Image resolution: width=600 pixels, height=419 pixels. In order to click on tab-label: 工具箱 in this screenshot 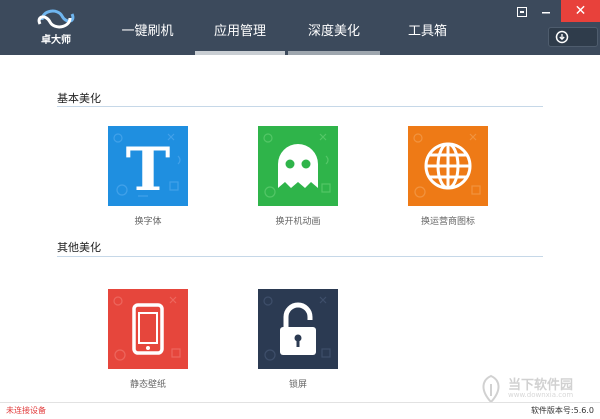, I will do `click(427, 31)`.